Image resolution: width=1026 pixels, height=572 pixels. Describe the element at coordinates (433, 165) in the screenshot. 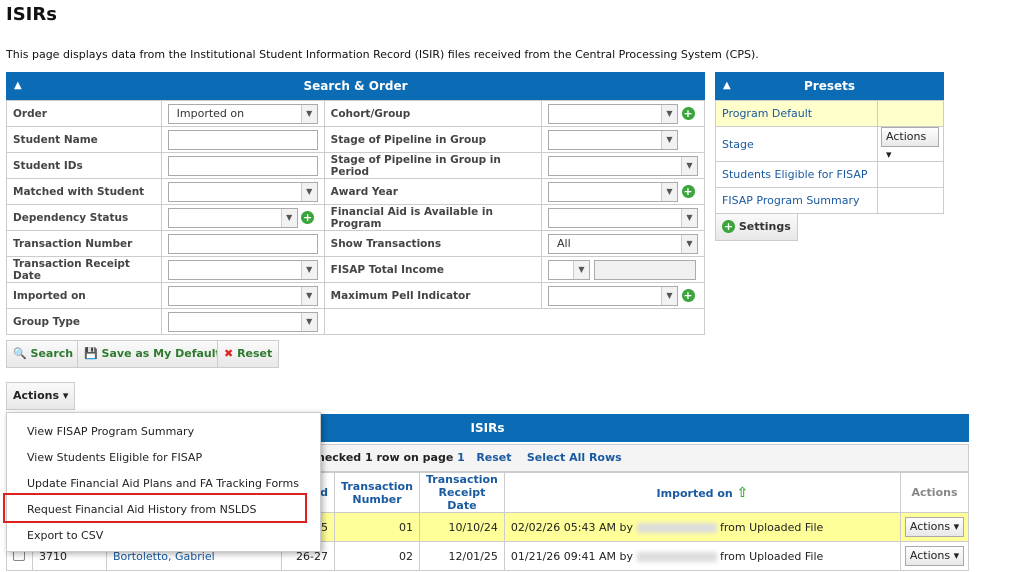

I see `stage-period-label: Stage of Pipeline in Group in Period` at that location.